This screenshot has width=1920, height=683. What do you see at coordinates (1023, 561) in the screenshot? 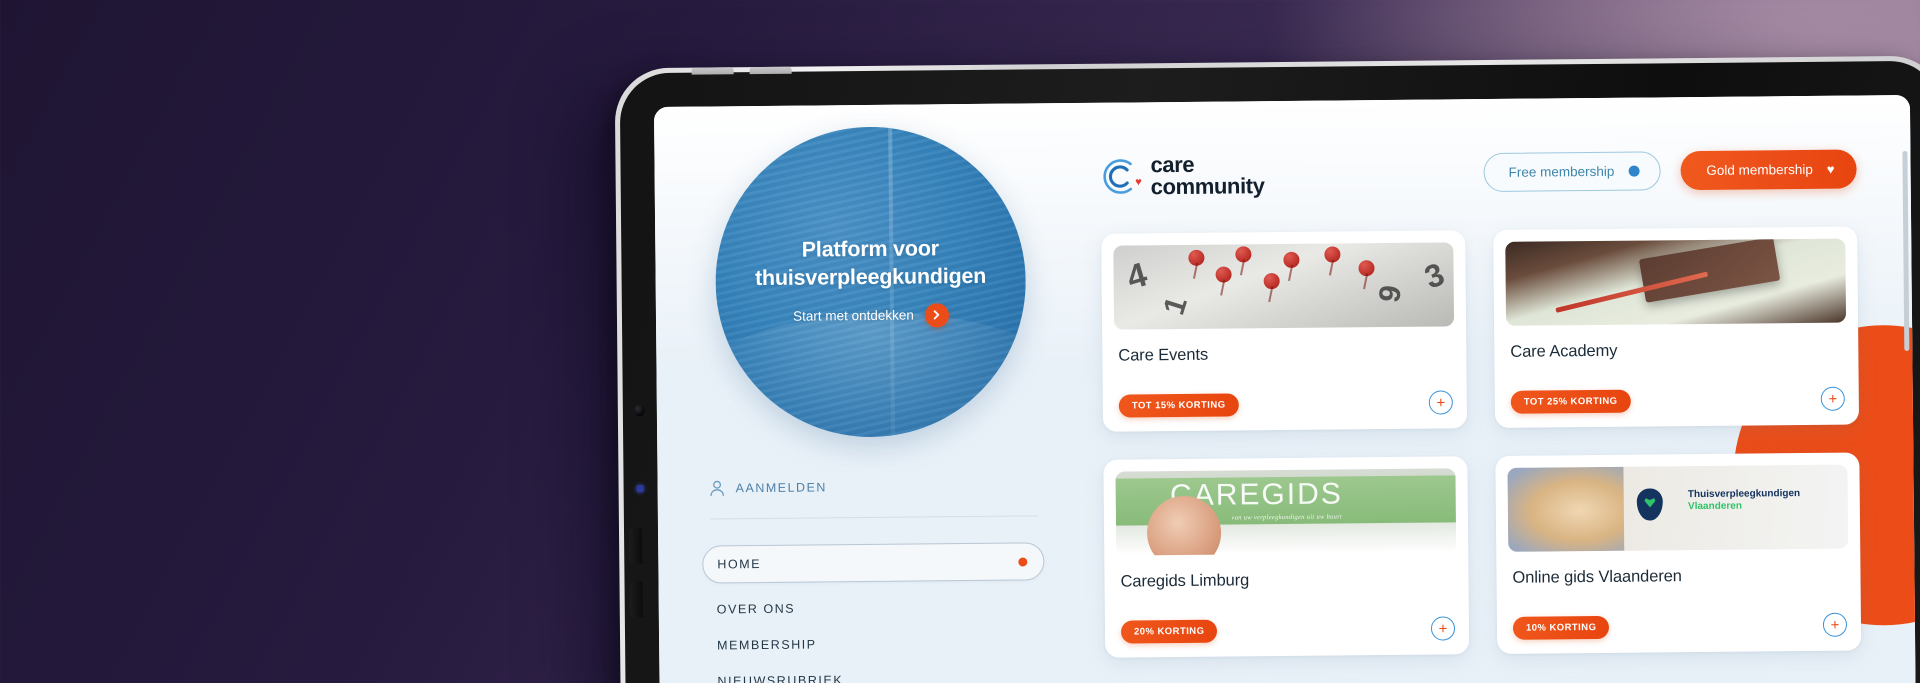
I see `active-dot-icon` at bounding box center [1023, 561].